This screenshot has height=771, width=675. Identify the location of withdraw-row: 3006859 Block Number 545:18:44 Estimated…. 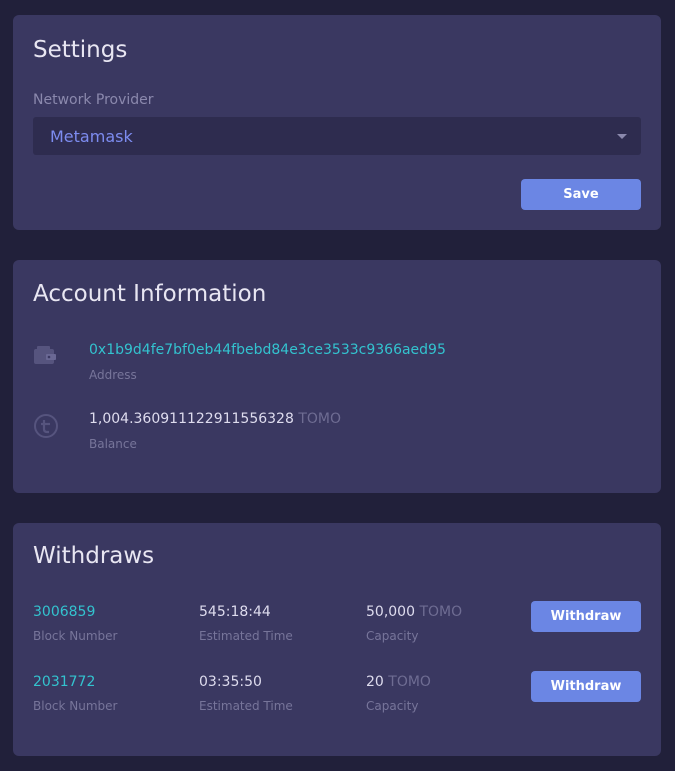
(337, 622).